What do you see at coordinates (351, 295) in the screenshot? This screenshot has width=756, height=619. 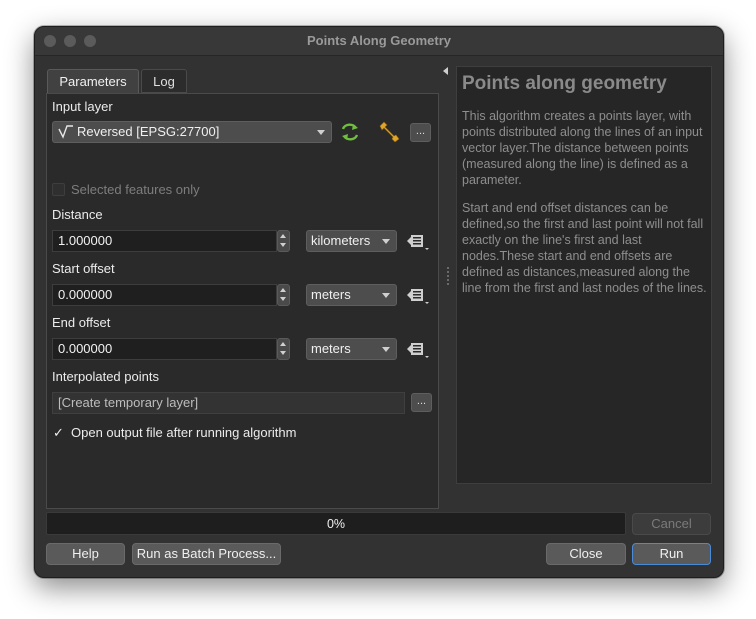 I see `start-offset-unit-select: meters` at bounding box center [351, 295].